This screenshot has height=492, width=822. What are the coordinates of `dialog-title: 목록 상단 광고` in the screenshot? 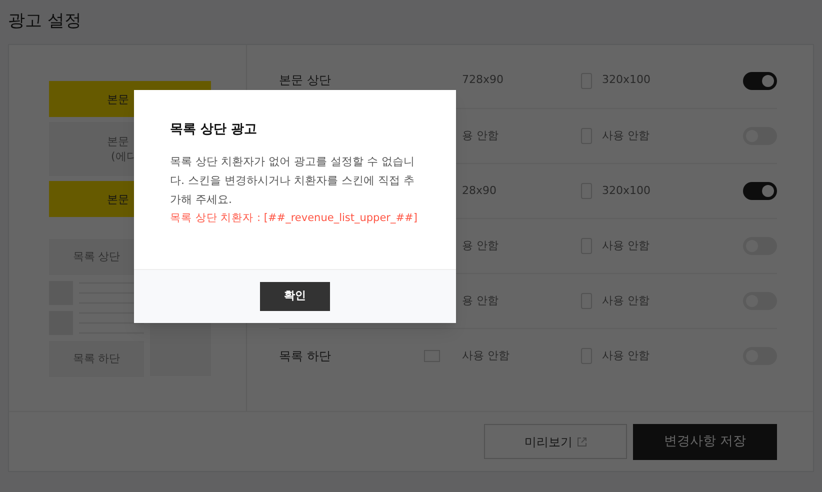 It's located at (214, 130).